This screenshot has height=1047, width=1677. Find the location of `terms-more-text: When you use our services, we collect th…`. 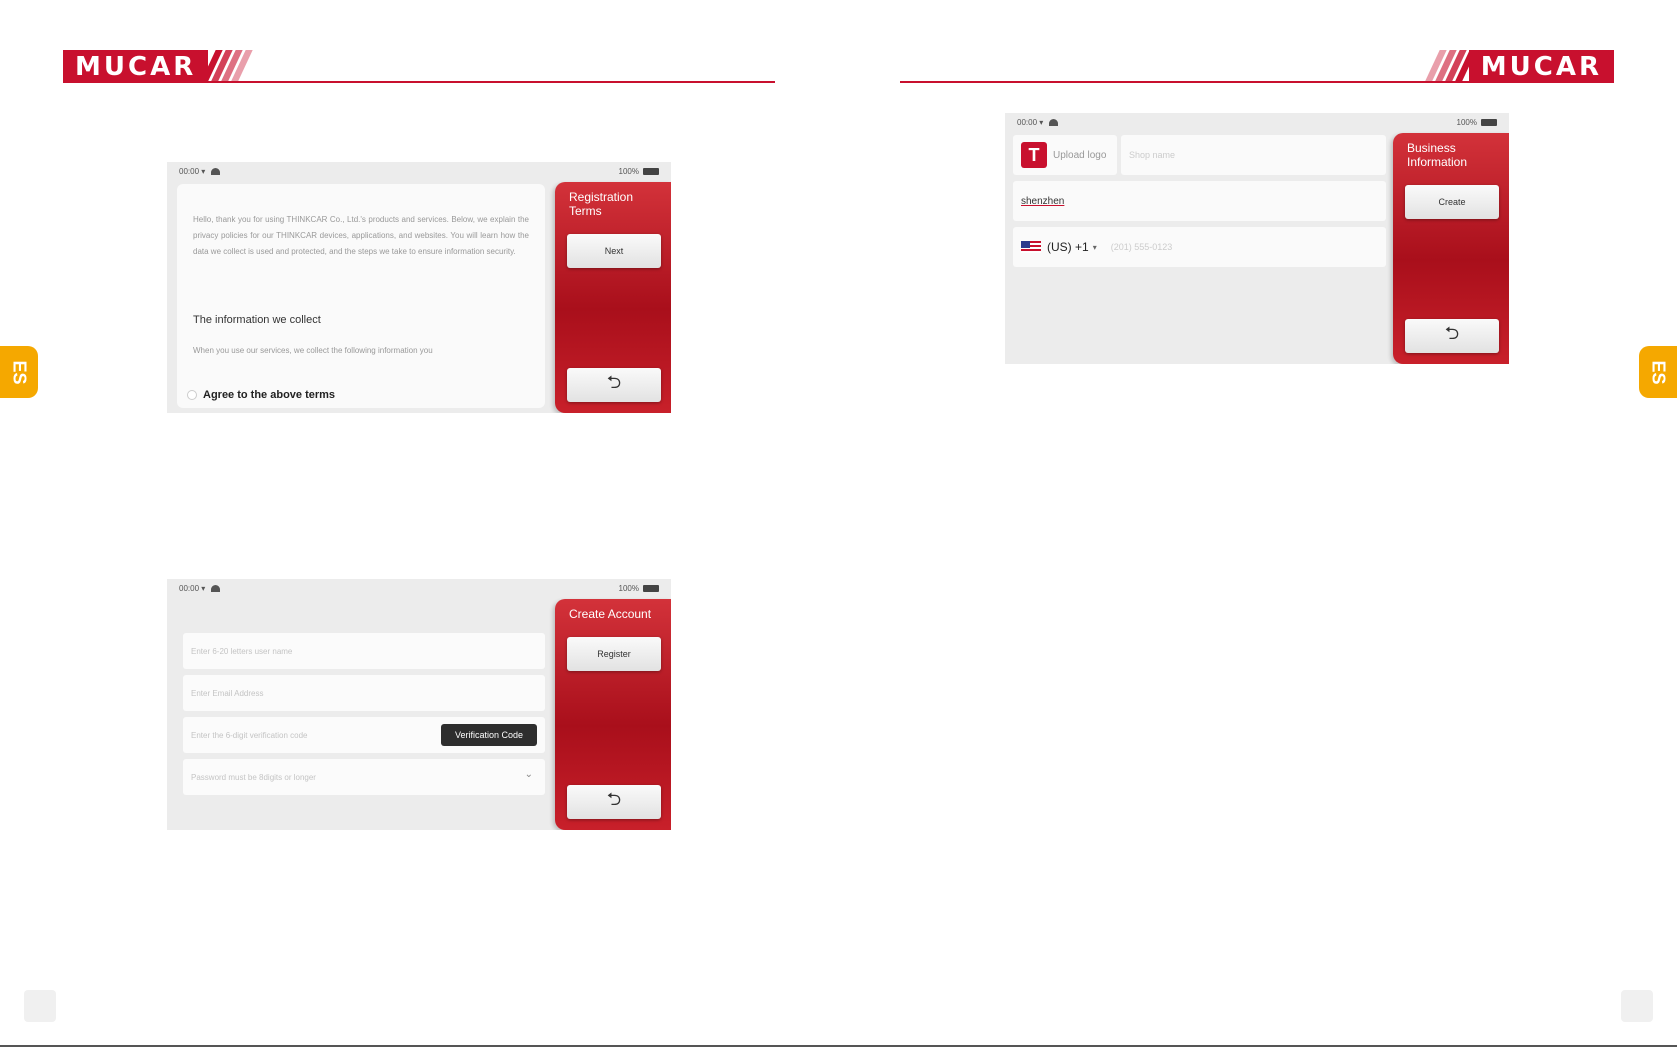

terms-more-text: When you use our services, we collect th… is located at coordinates (313, 350).